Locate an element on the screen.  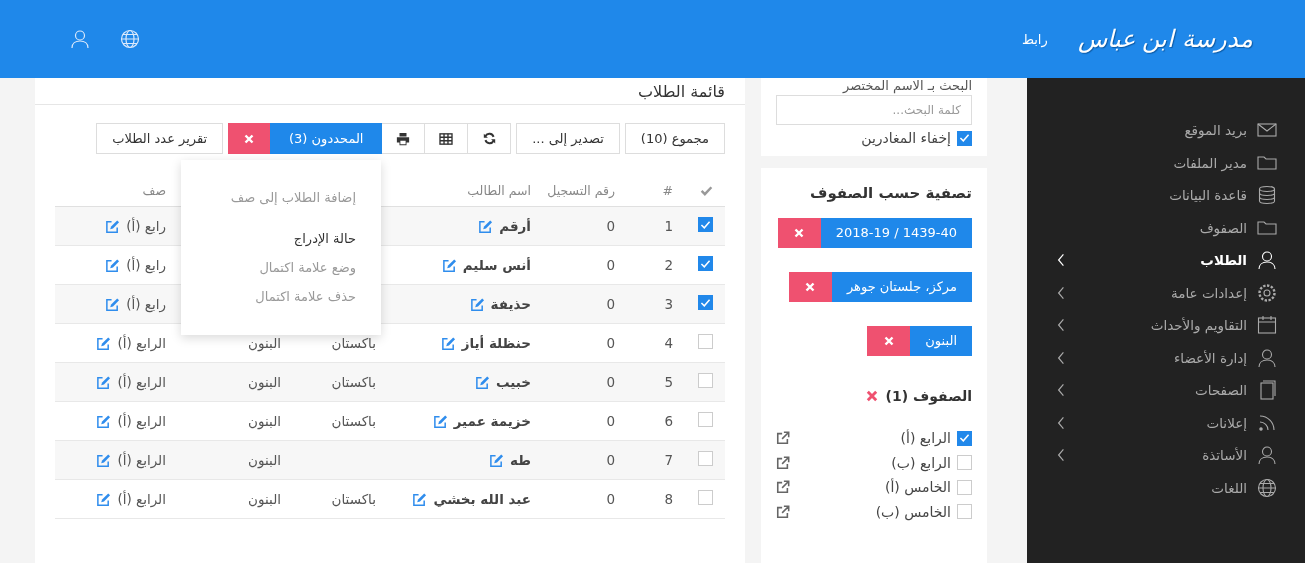
sidebar-item: التقاويم والأحداث is located at coordinates (1166, 325).